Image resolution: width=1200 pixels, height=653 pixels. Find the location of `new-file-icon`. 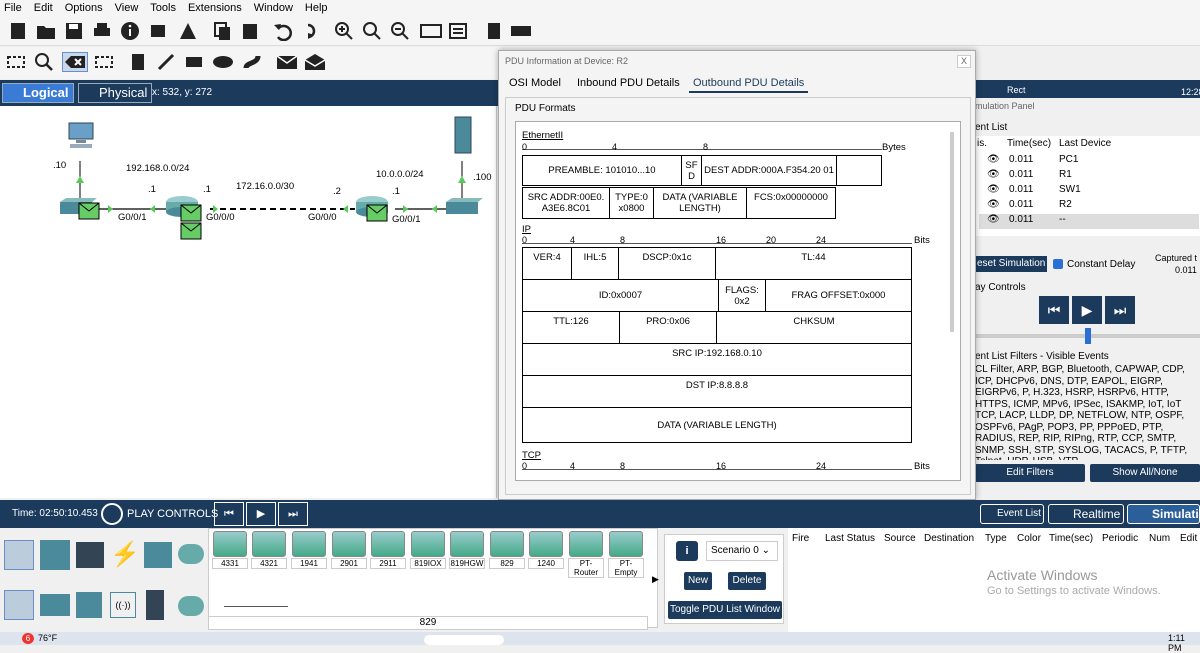

new-file-icon is located at coordinates (18, 31).